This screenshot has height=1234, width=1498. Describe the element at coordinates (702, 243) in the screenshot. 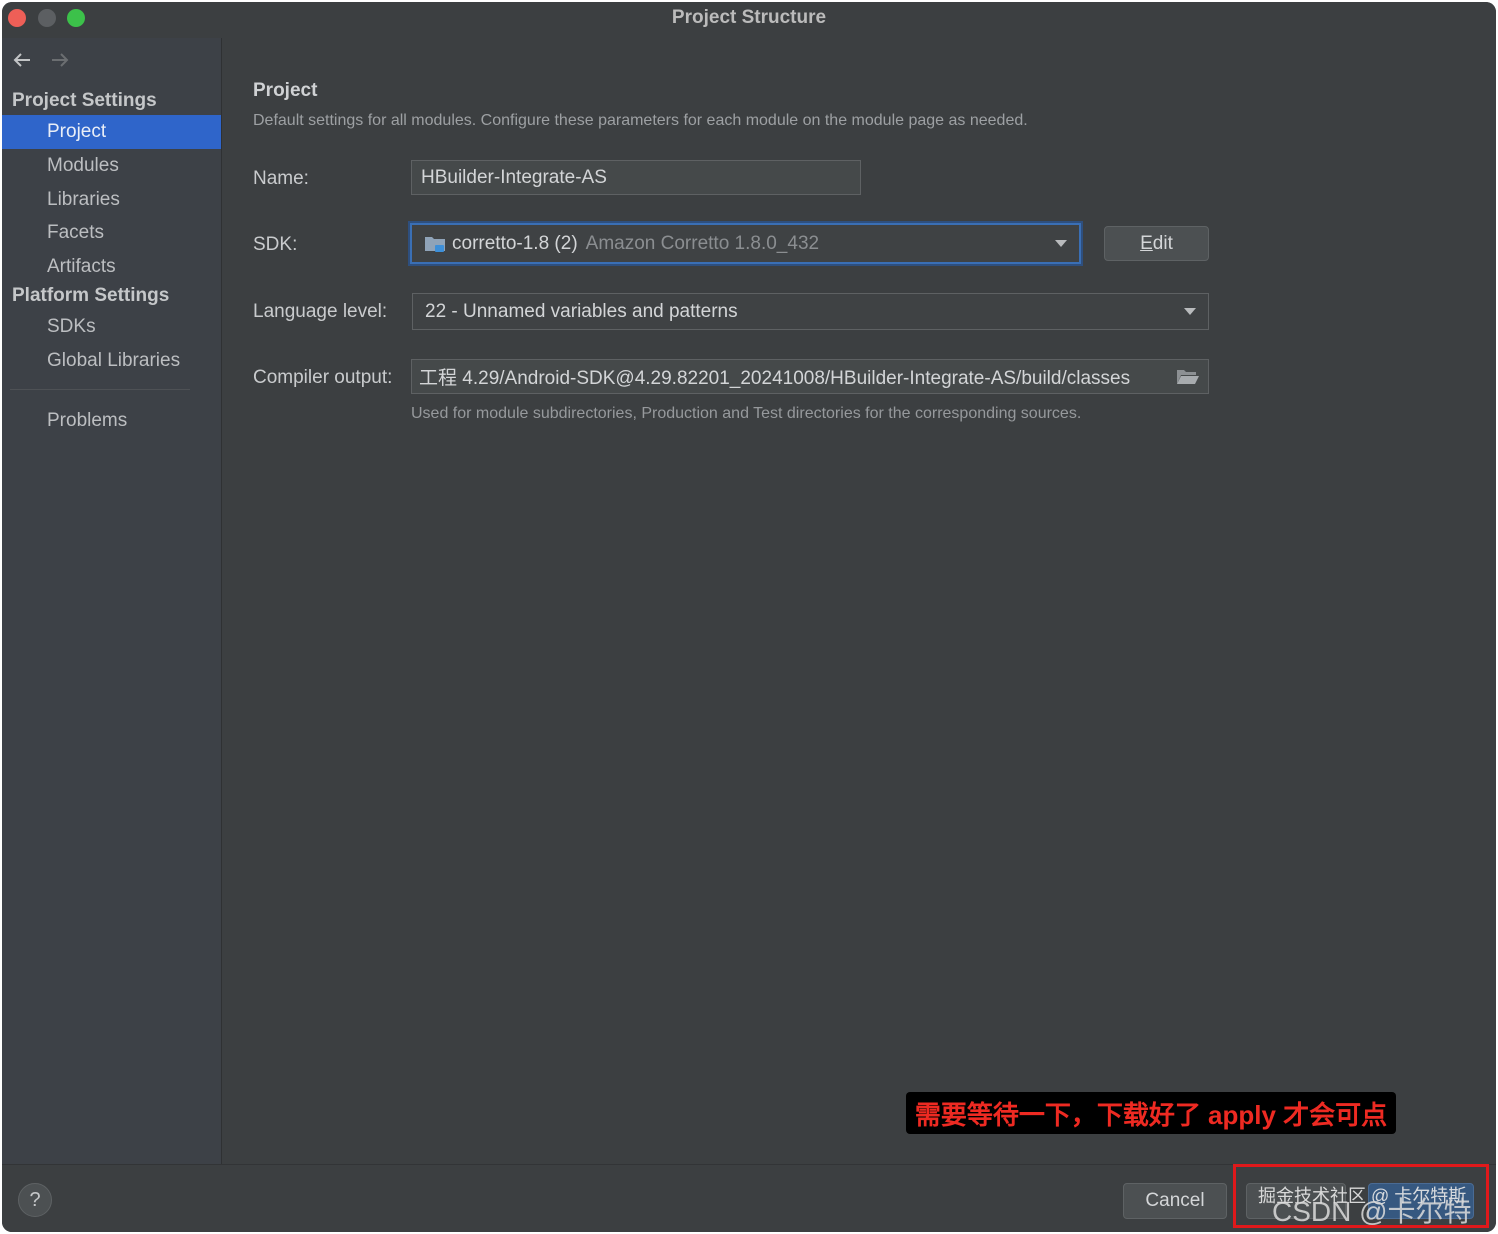

I see `sdk-detail: Amazon Corretto 1.8.0_432` at that location.